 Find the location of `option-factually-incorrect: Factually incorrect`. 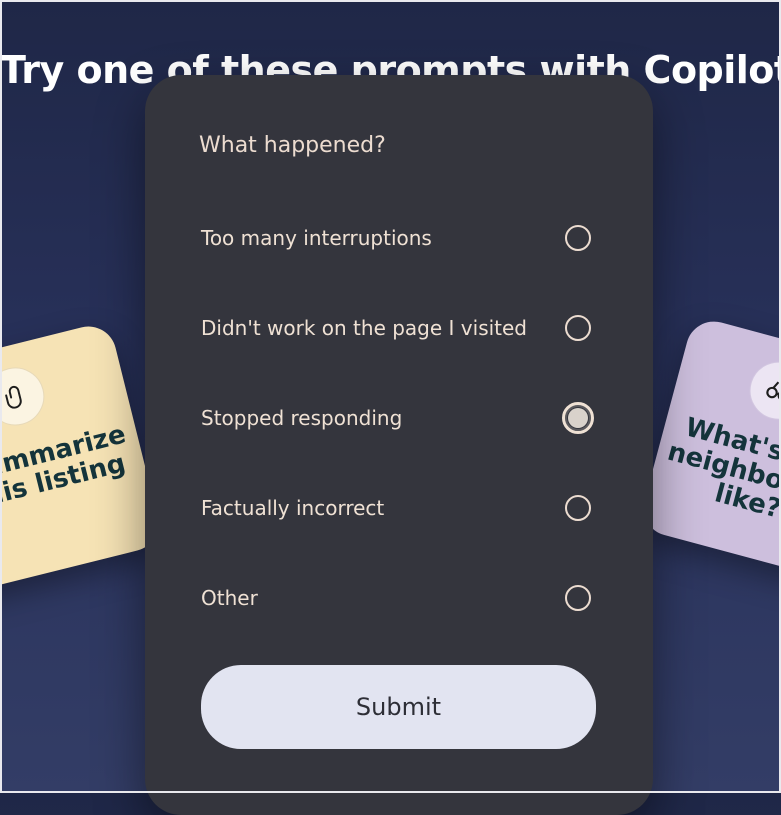

option-factually-incorrect: Factually incorrect is located at coordinates (398, 508).